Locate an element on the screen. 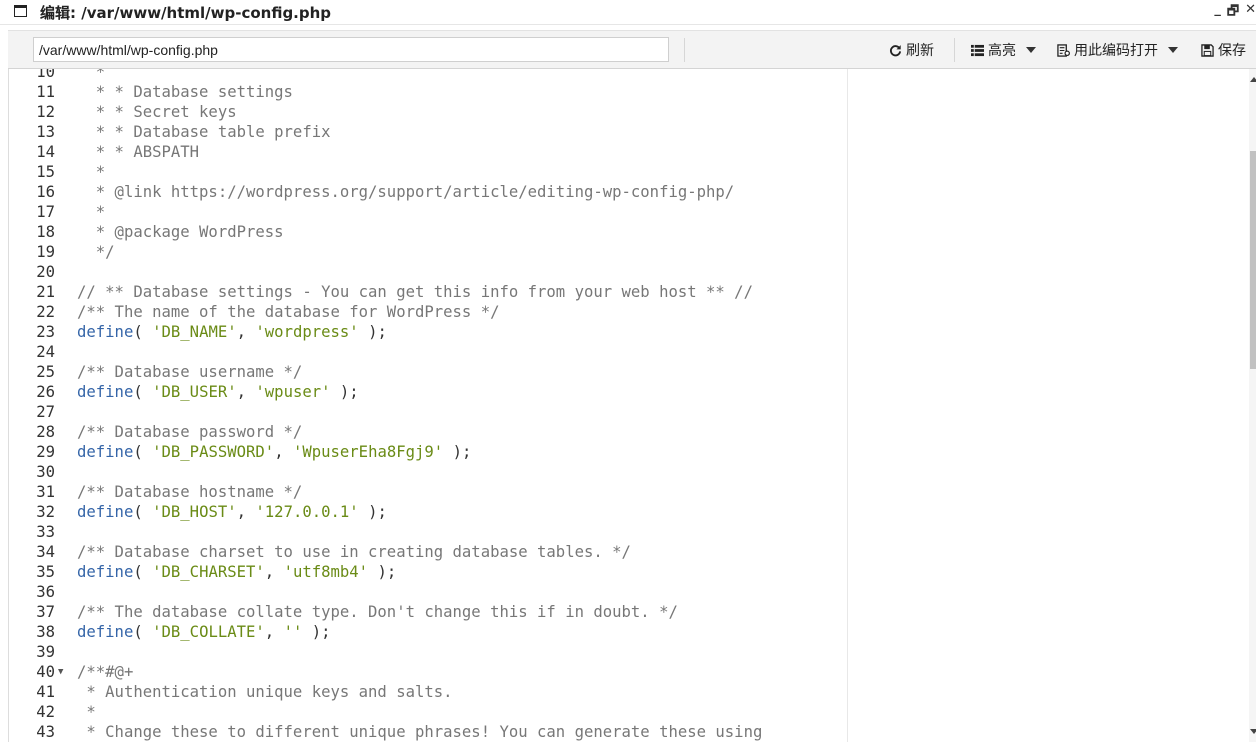  save-label: 保存 is located at coordinates (1232, 51).